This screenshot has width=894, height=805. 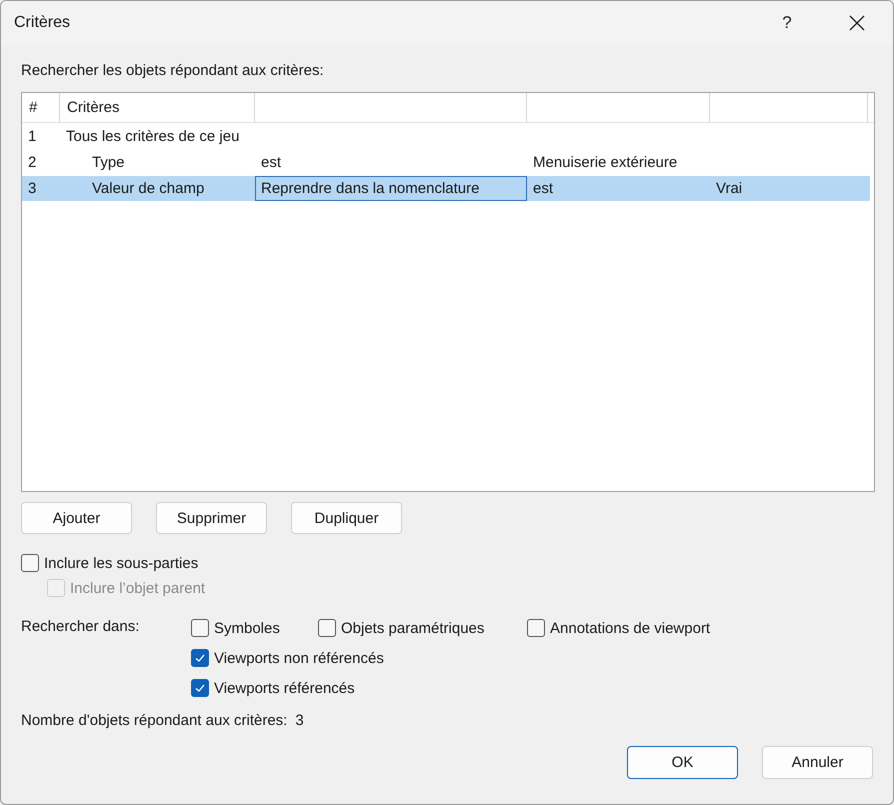 What do you see at coordinates (32, 137) in the screenshot?
I see `row-number: 1` at bounding box center [32, 137].